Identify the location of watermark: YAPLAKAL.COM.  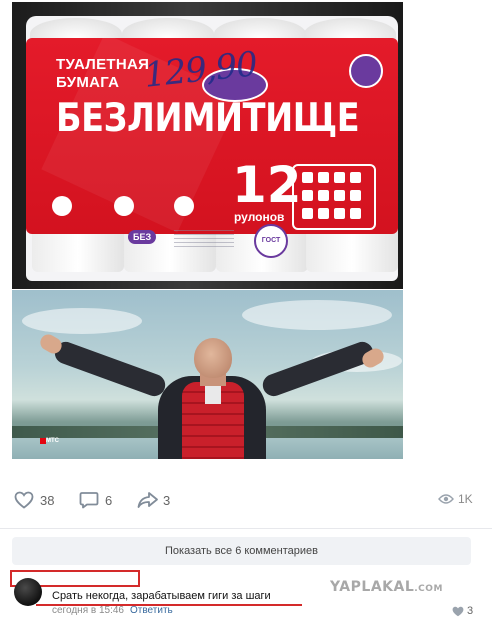
(386, 587).